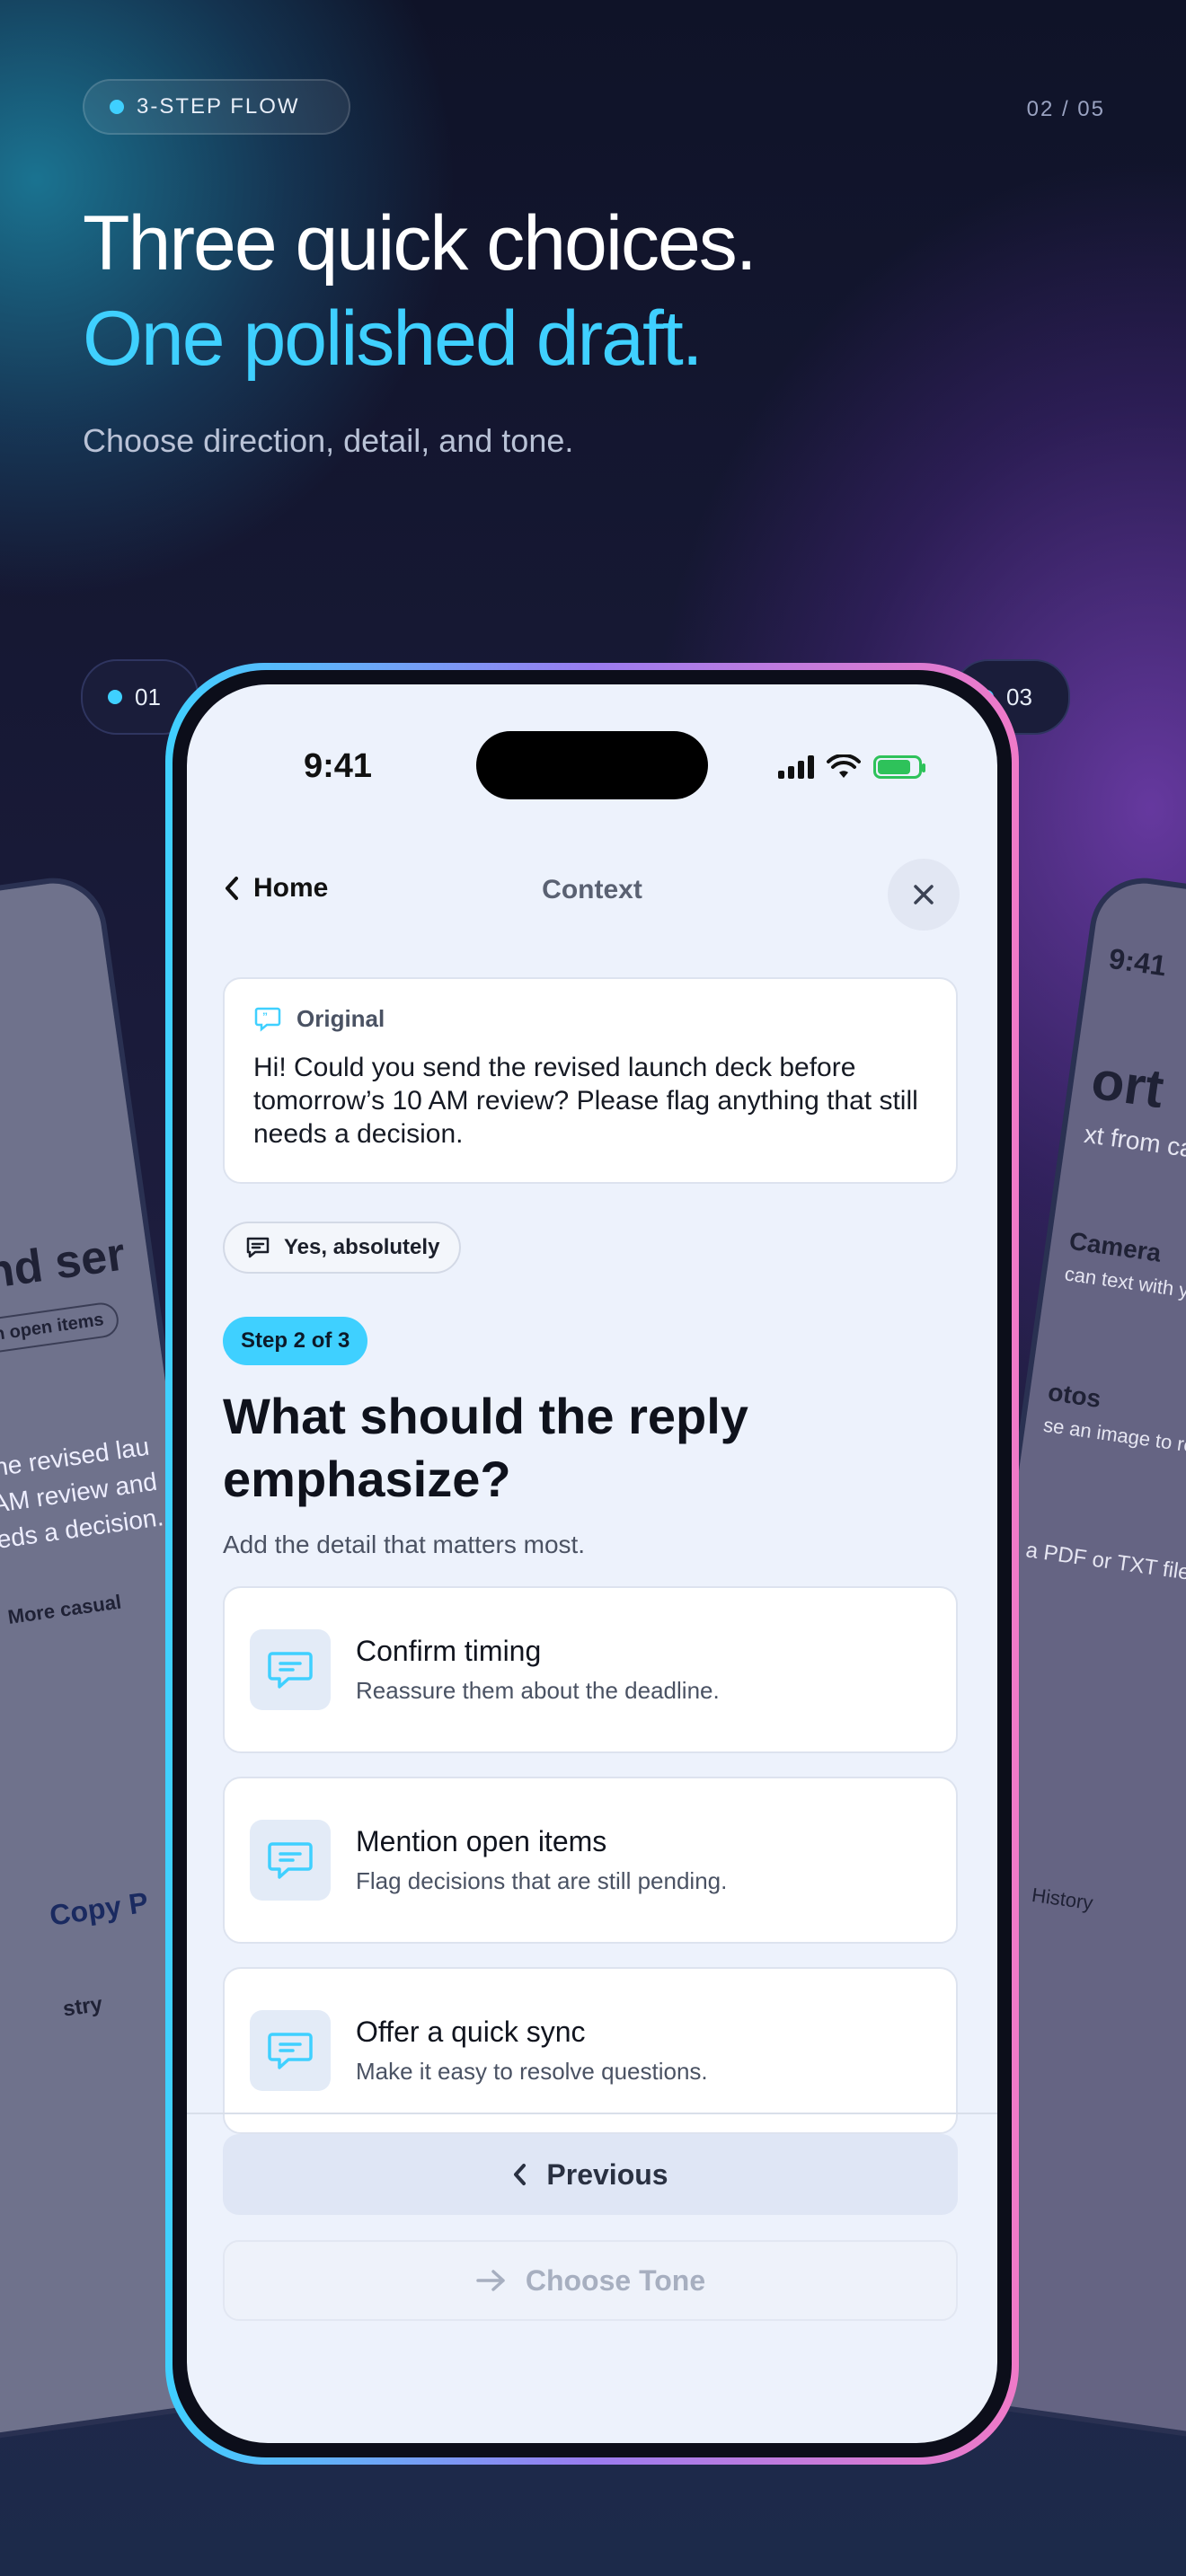 This screenshot has width=1186, height=2576. What do you see at coordinates (404, 1544) in the screenshot?
I see `question-subtitle: Add the detail that matters most.` at bounding box center [404, 1544].